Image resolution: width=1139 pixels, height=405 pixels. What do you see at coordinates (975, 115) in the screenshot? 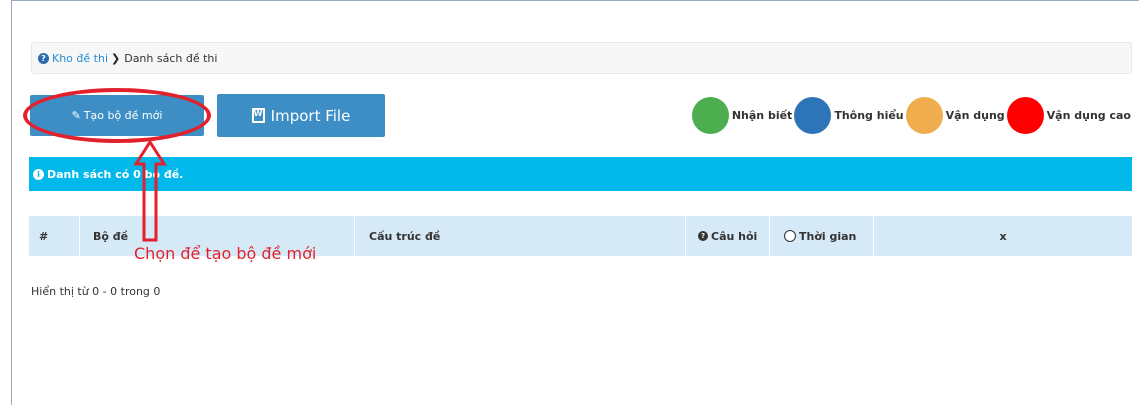
I see `legend-label: Vận dụng` at bounding box center [975, 115].